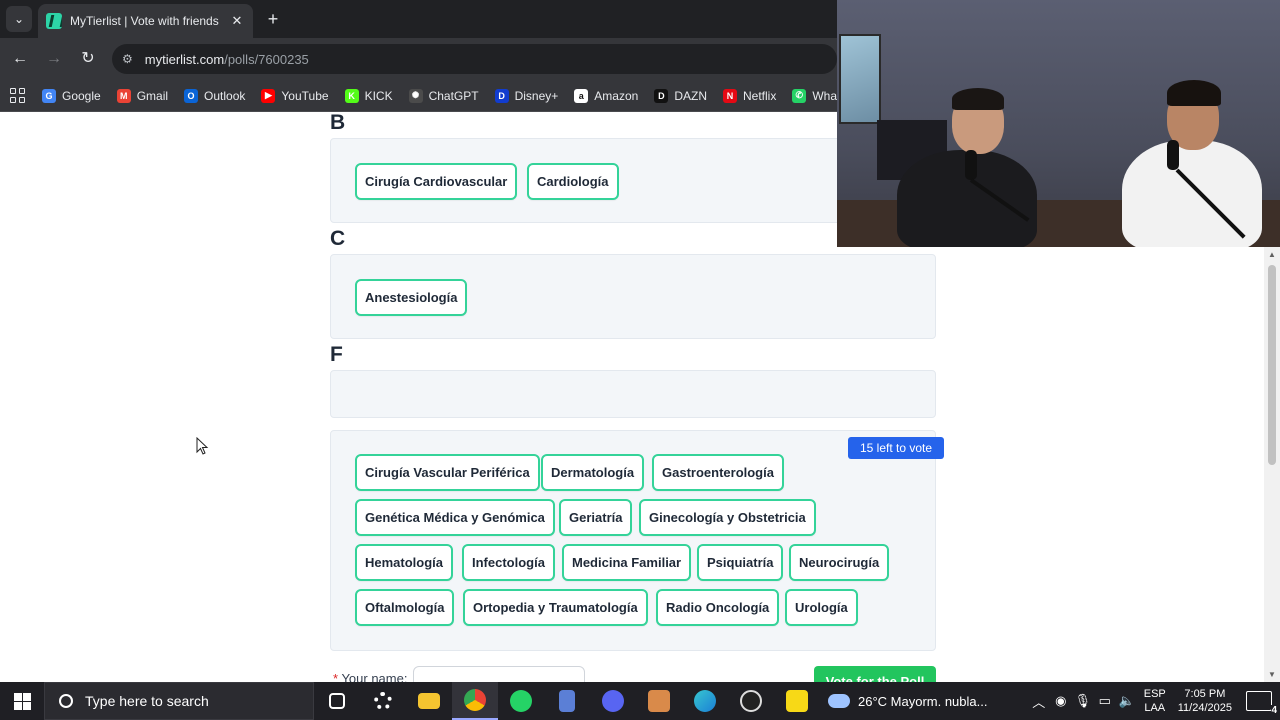 Image resolution: width=1280 pixels, height=720 pixels. What do you see at coordinates (337, 701) in the screenshot?
I see `task-view-icon` at bounding box center [337, 701].